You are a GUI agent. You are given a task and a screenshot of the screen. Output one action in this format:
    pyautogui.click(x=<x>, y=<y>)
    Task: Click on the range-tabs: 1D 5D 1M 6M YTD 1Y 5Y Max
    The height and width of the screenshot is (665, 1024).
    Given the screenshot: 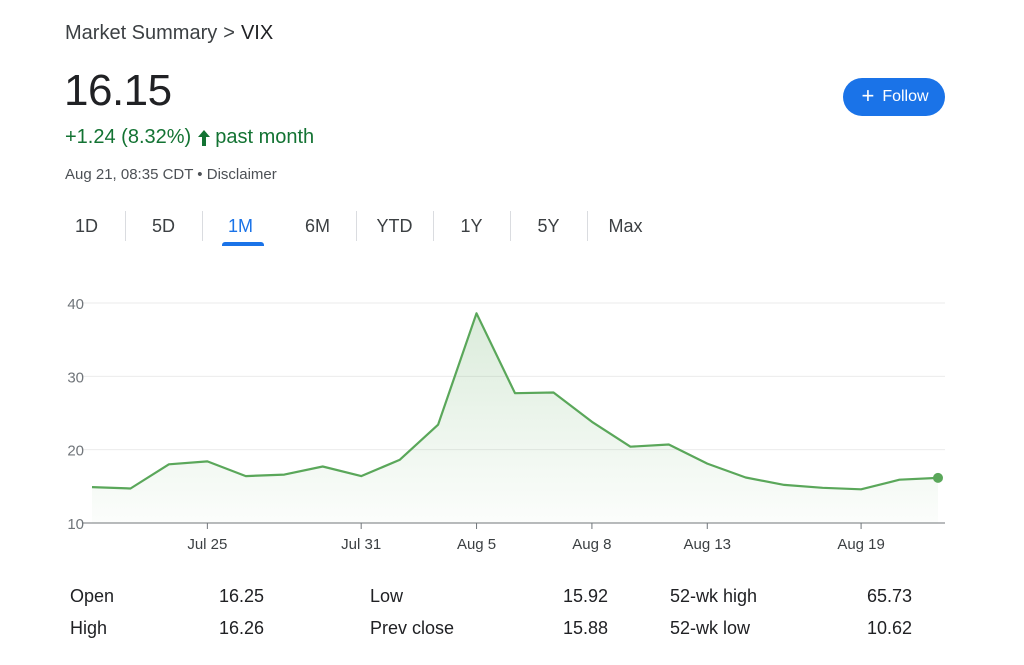 What is the action you would take?
    pyautogui.click(x=356, y=228)
    